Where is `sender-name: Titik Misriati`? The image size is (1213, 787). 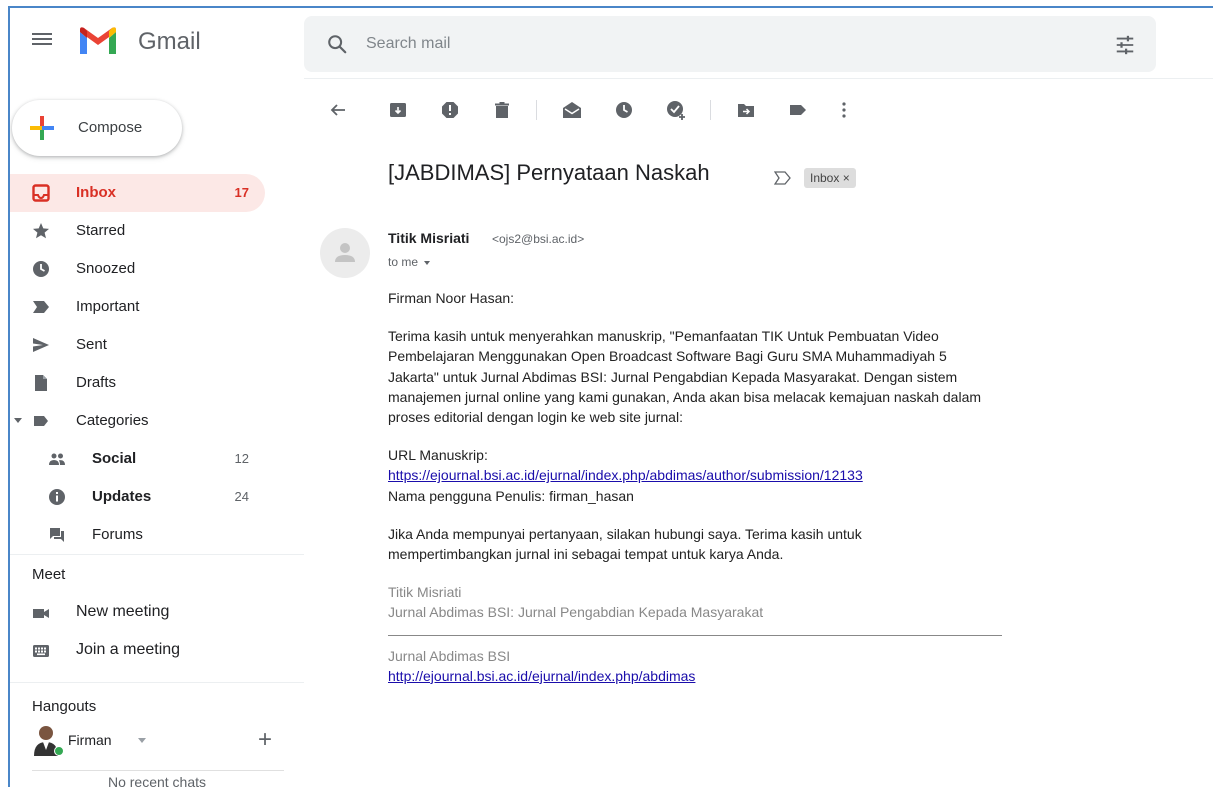 sender-name: Titik Misriati is located at coordinates (429, 238).